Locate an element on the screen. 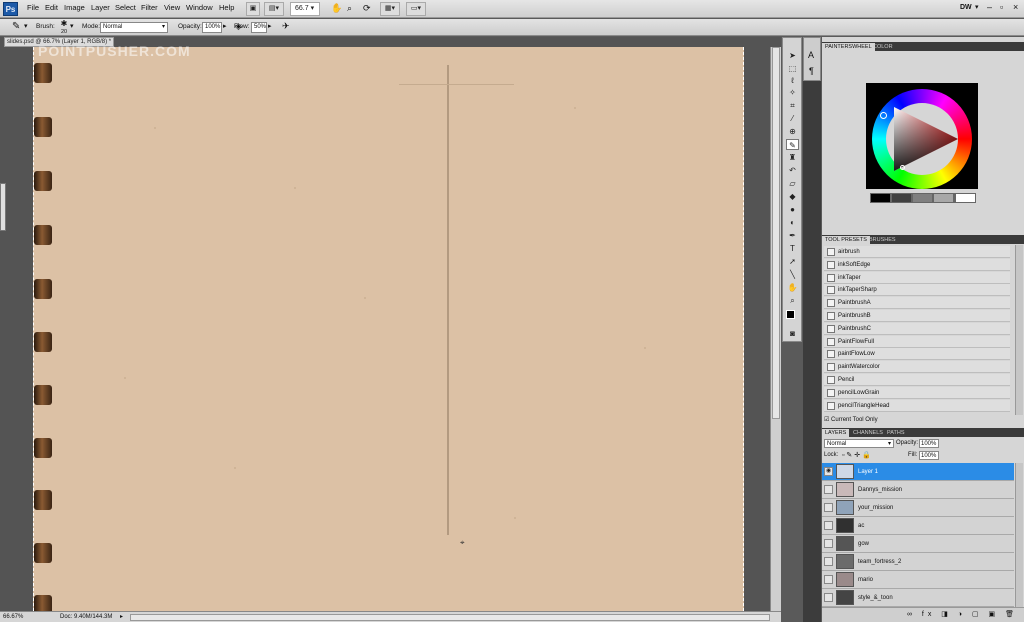 This screenshot has width=1024, height=622. menu-view: View is located at coordinates (172, 7).